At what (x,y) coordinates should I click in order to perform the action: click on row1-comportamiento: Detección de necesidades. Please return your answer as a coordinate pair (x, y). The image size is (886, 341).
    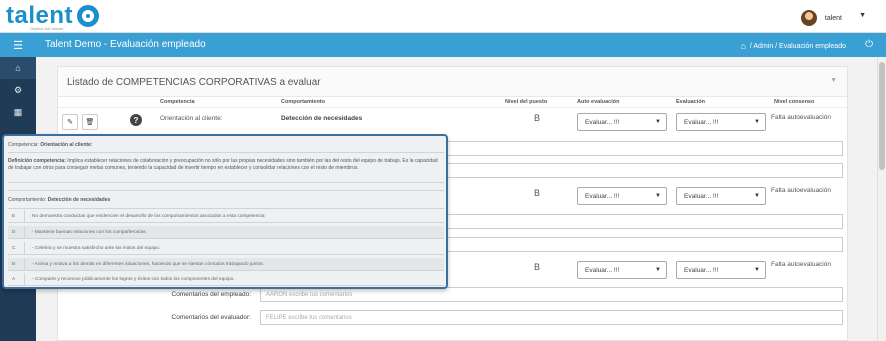
    Looking at the image, I should click on (322, 118).